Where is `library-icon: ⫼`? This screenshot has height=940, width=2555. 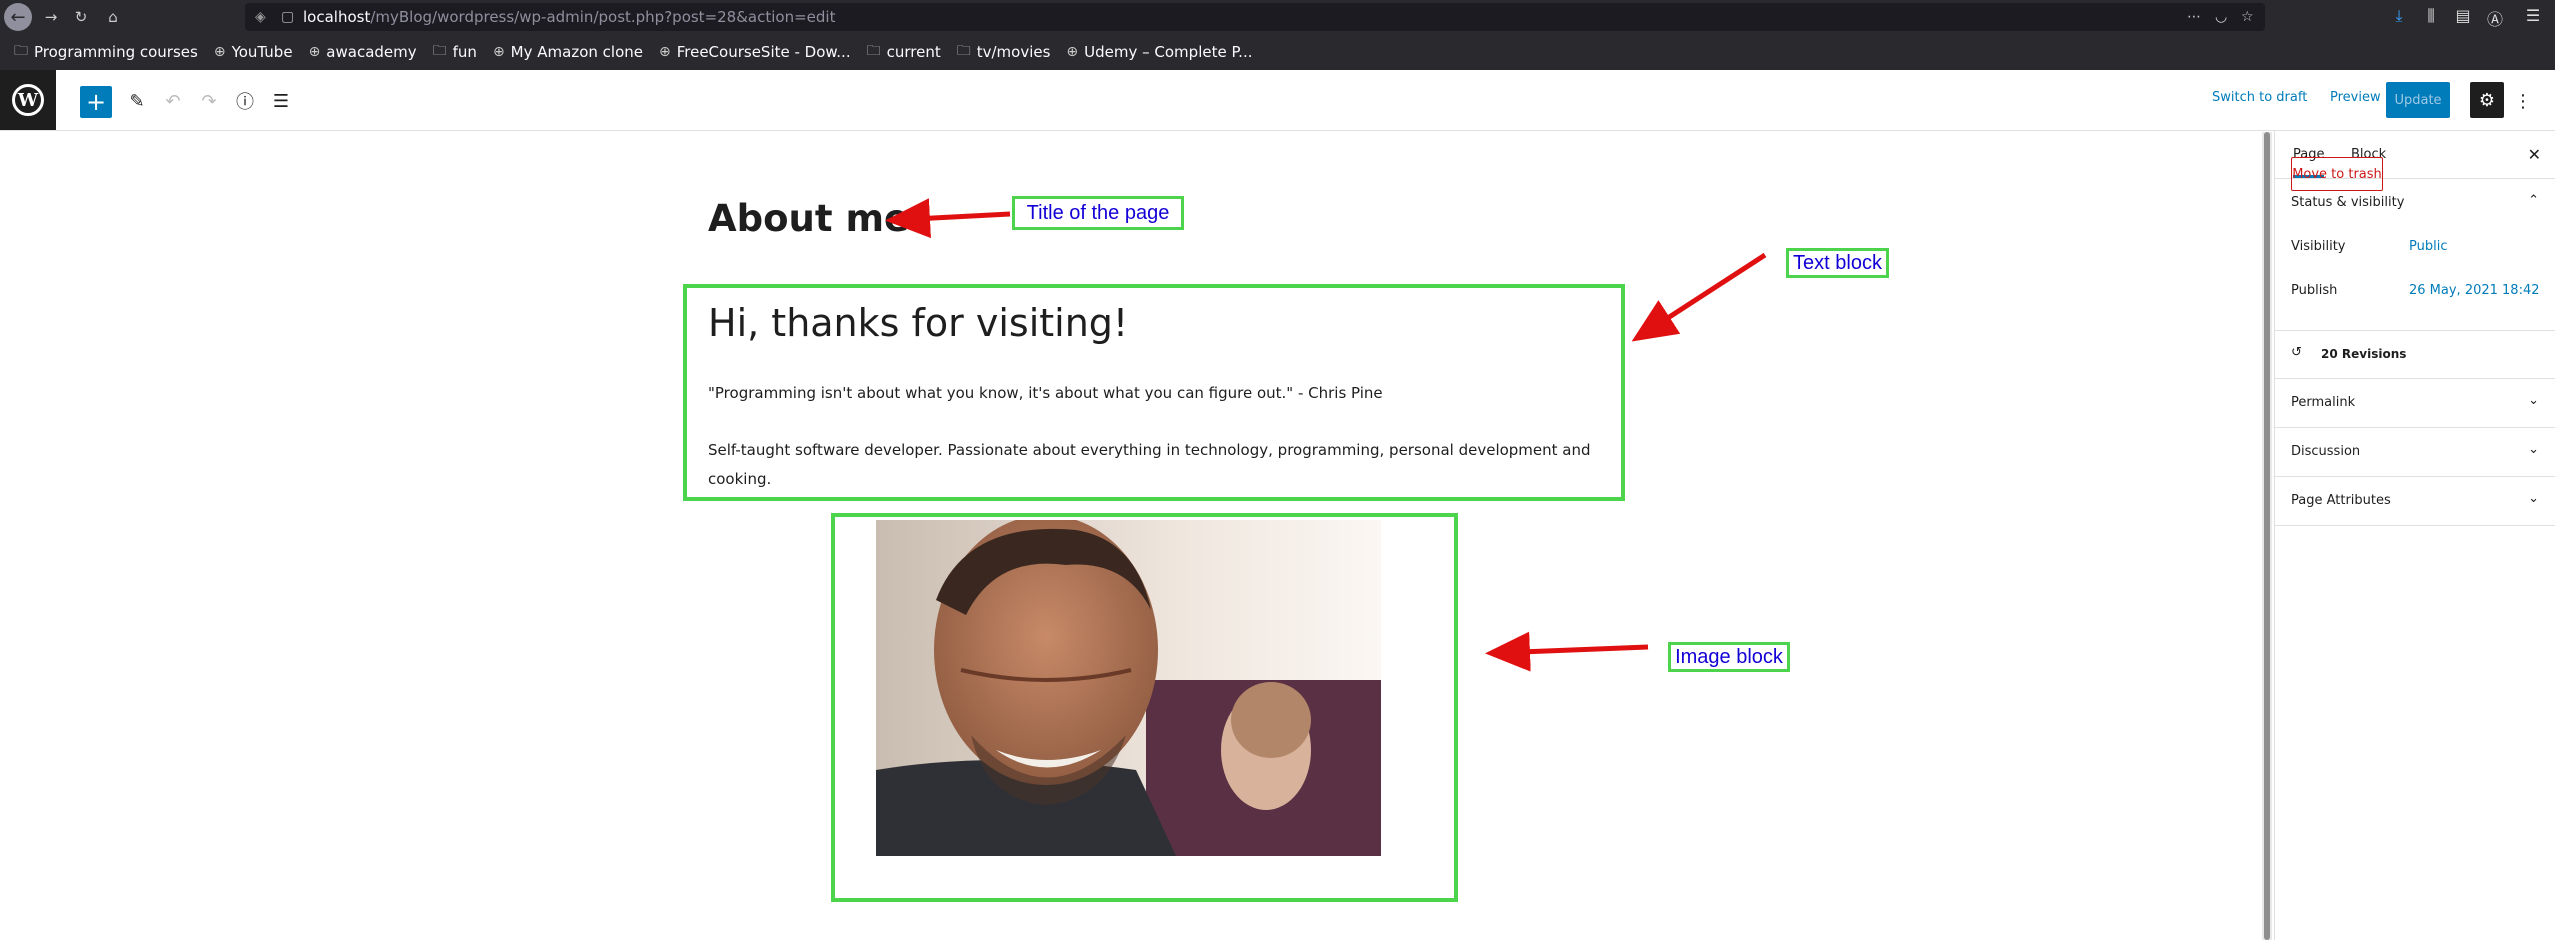 library-icon: ⫼ is located at coordinates (2431, 16).